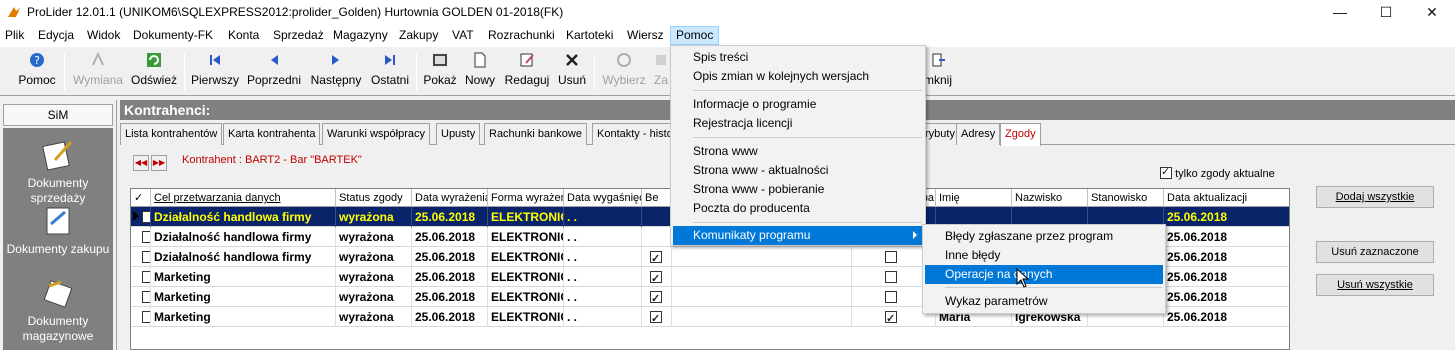 The width and height of the screenshot is (1455, 350). Describe the element at coordinates (418, 35) in the screenshot. I see `menu-zakupy: Zakupy` at that location.